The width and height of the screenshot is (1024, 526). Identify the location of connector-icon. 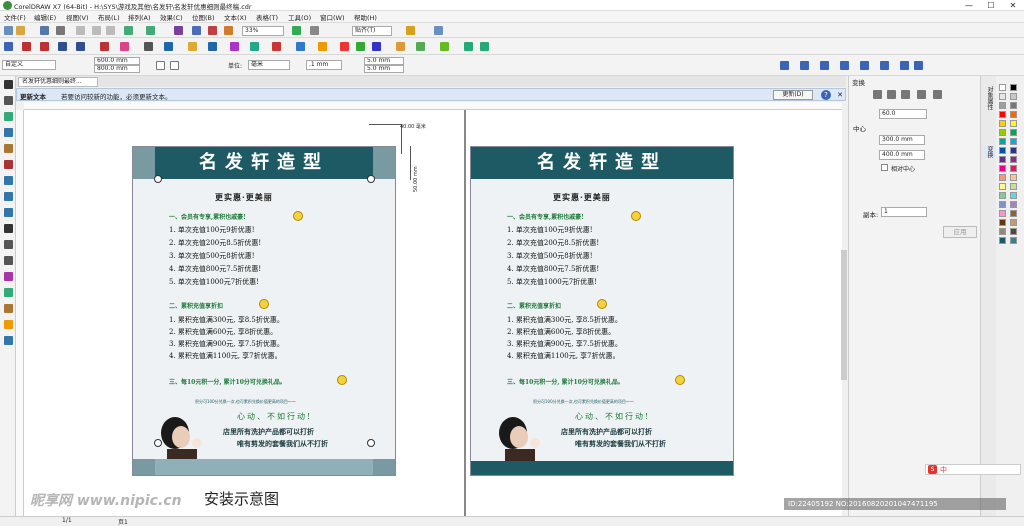
(8, 260).